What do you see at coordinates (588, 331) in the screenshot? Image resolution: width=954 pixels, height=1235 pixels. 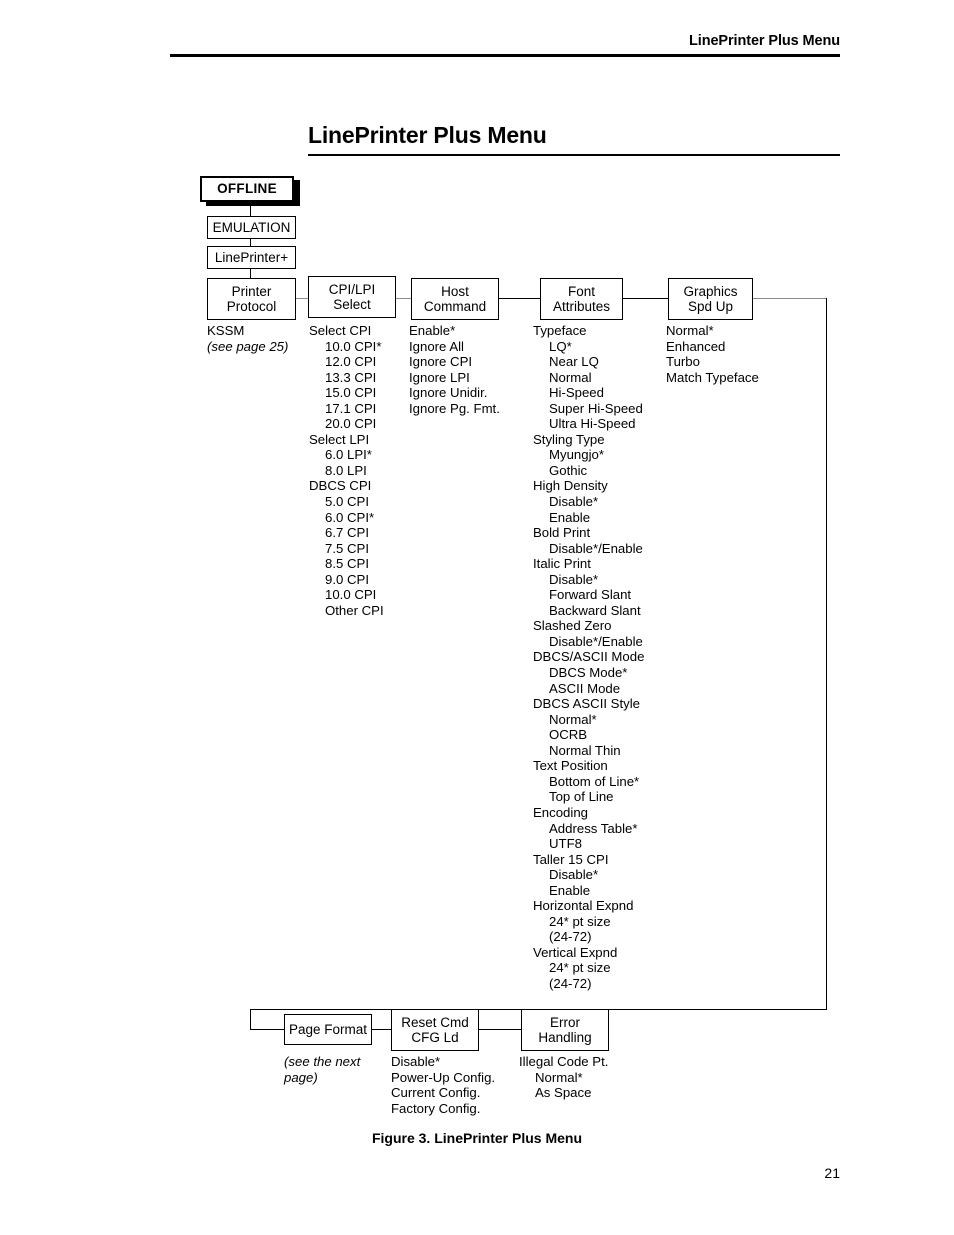 I see `menu-option: Typeface` at bounding box center [588, 331].